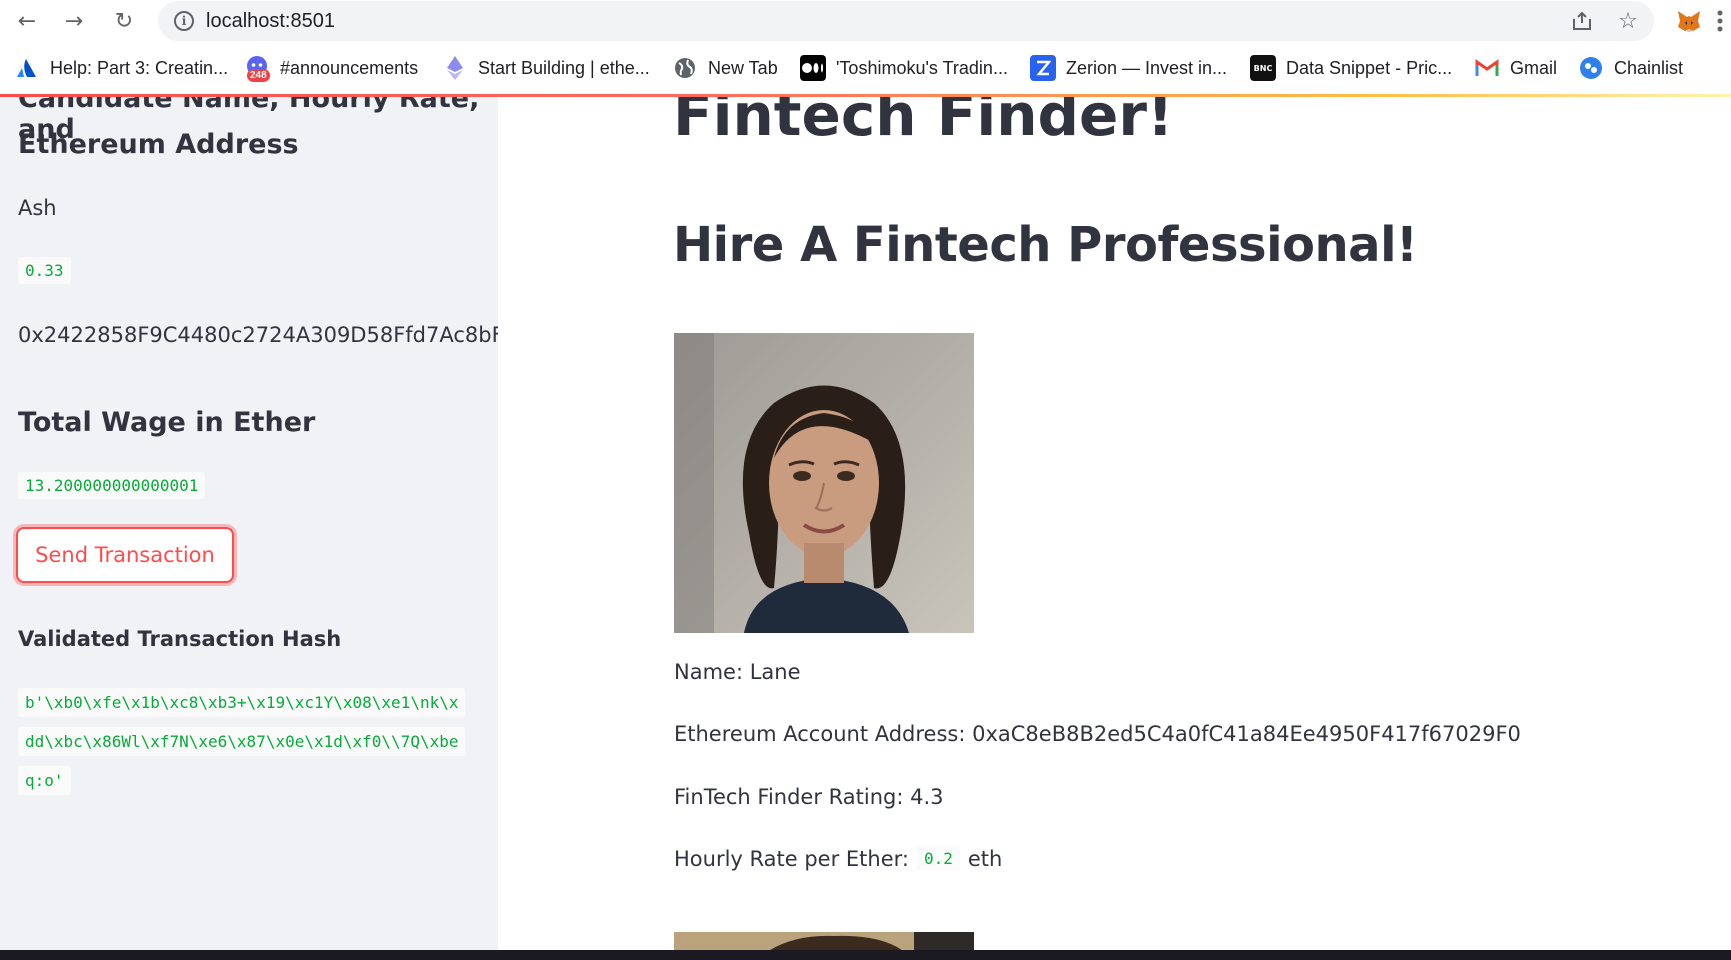 Image resolution: width=1731 pixels, height=960 pixels. What do you see at coordinates (791, 858) in the screenshot?
I see `rate-prefix: Hourly Rate per Ether:` at bounding box center [791, 858].